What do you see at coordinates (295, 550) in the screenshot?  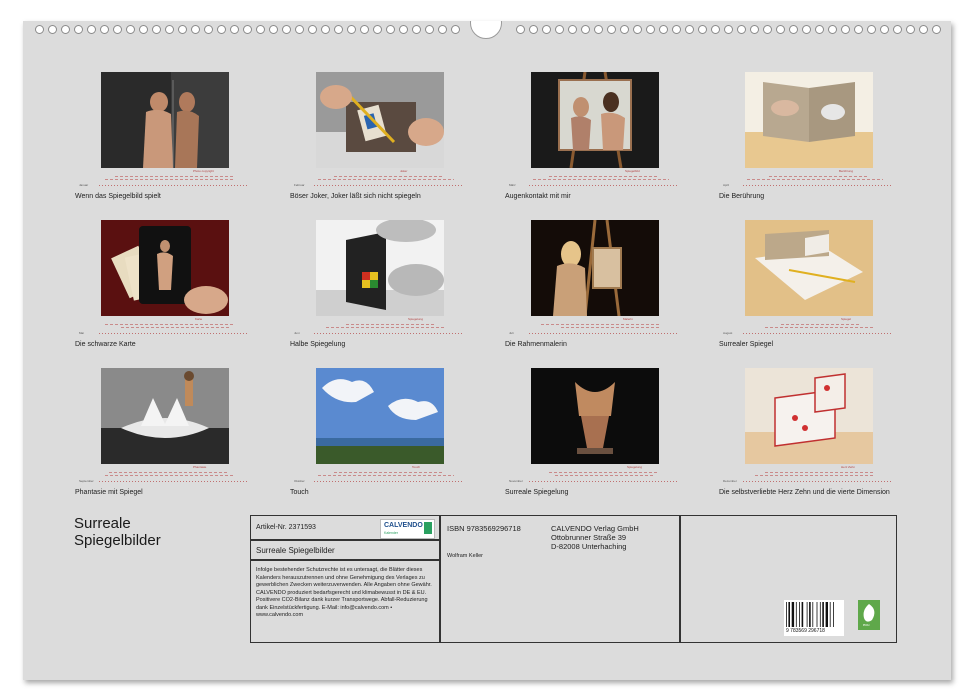 I see `product-title: Surreale Spiegelbilder` at bounding box center [295, 550].